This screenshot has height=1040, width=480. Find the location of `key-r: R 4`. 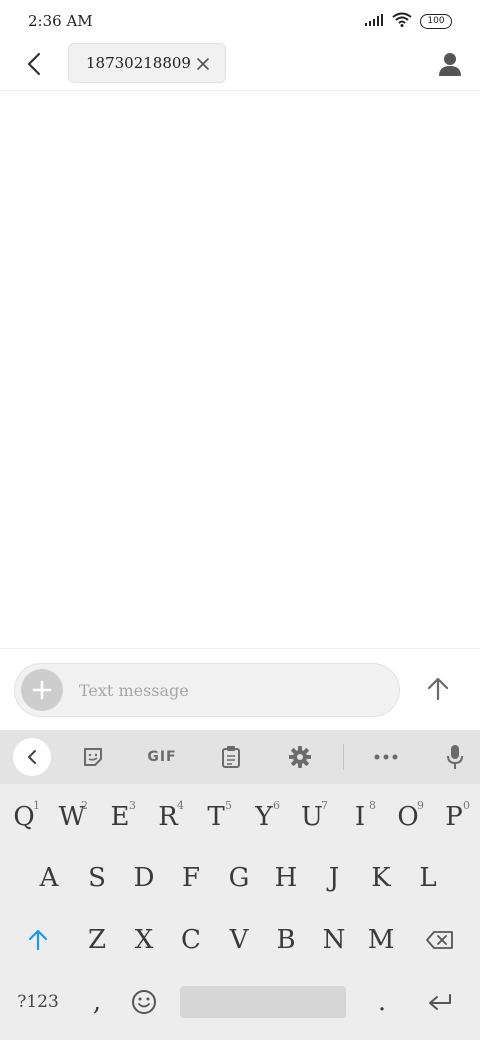

key-r: R 4 is located at coordinates (168, 817).